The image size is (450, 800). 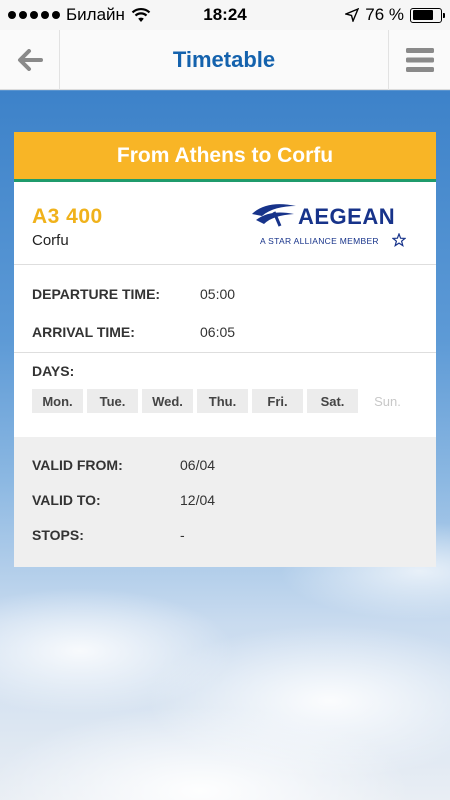 I want to click on valid-to-label: VALID TO:, so click(x=66, y=499).